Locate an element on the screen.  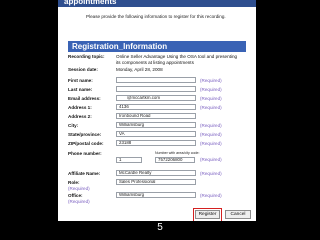
first-name-row: First name: (Required) is located at coordinates (158, 81).